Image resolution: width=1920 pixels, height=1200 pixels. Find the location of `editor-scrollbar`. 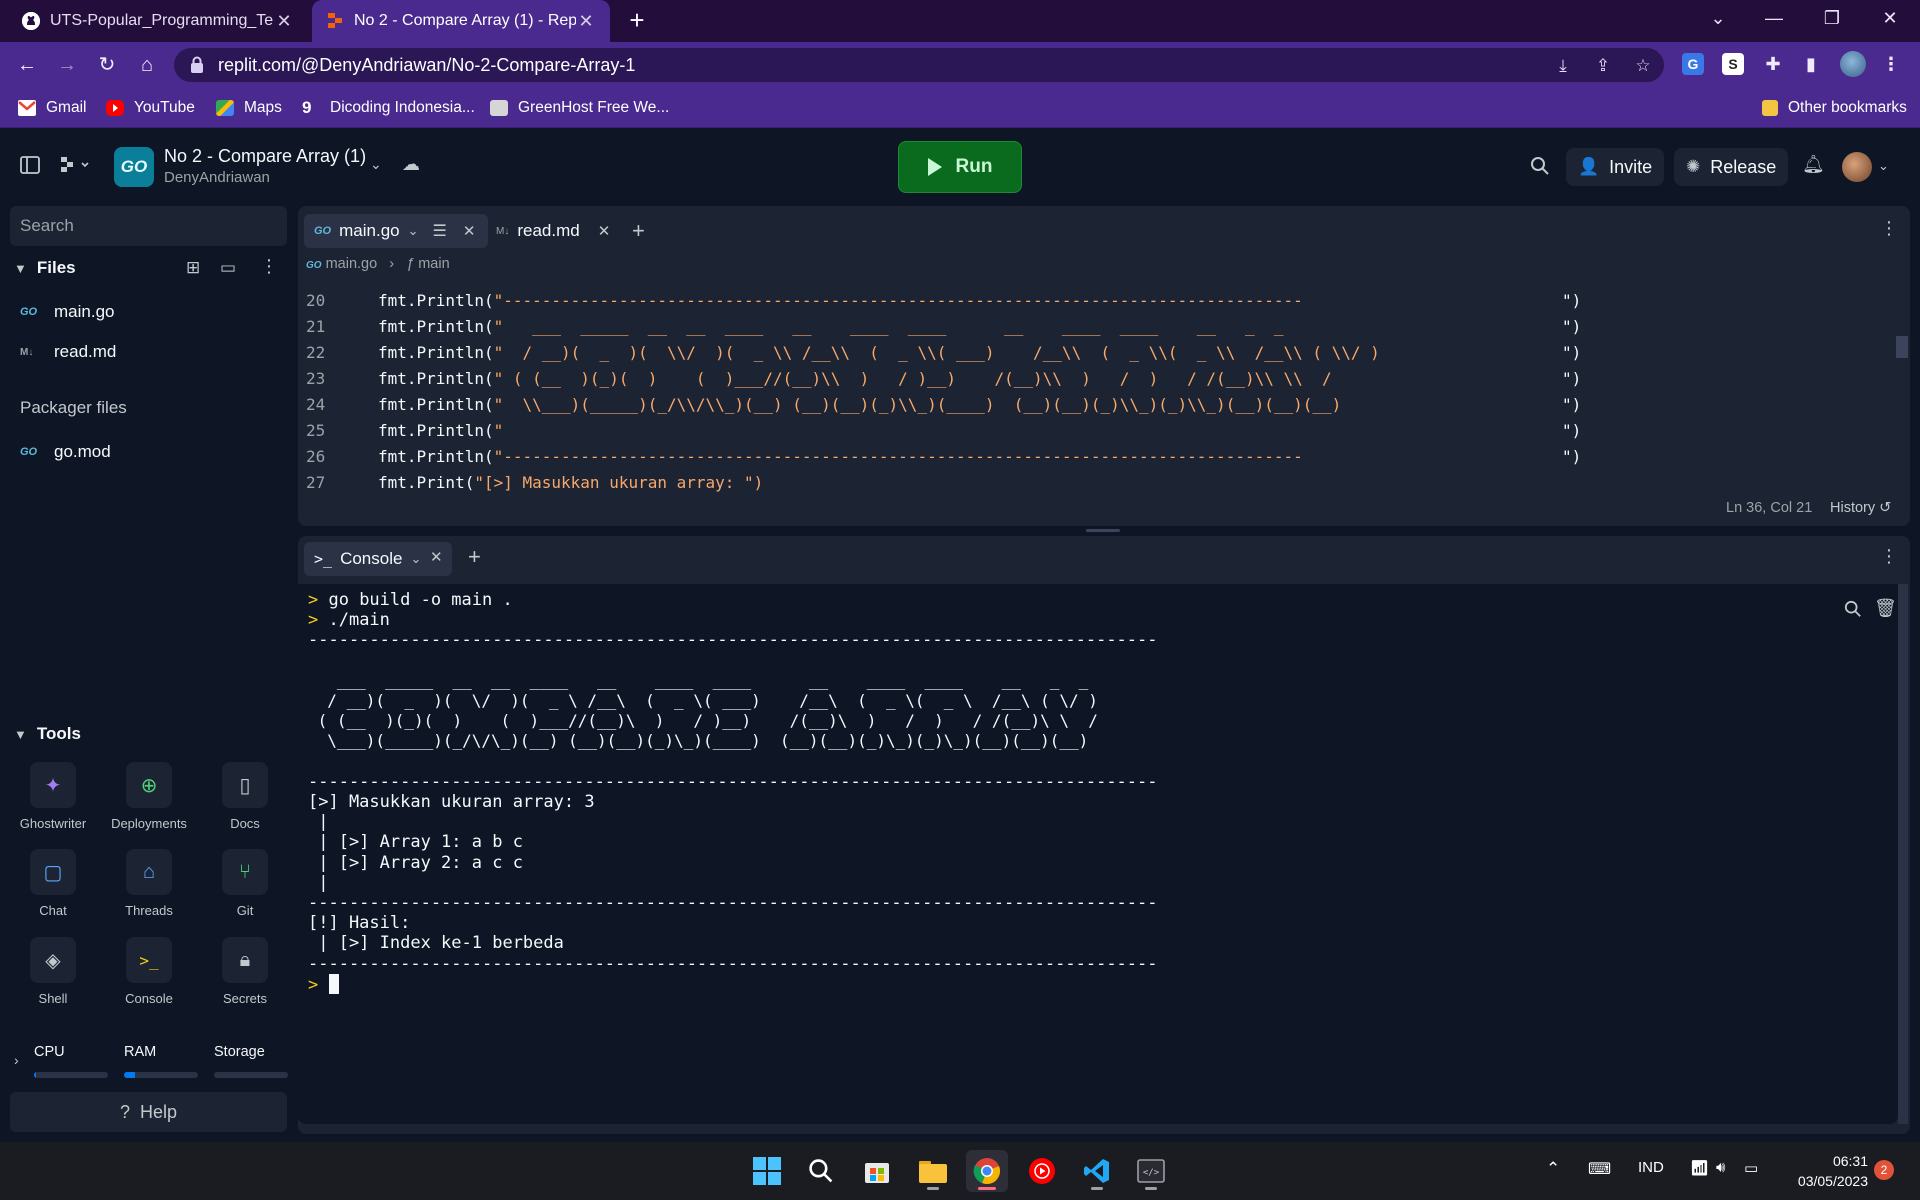

editor-scrollbar is located at coordinates (1902, 347).